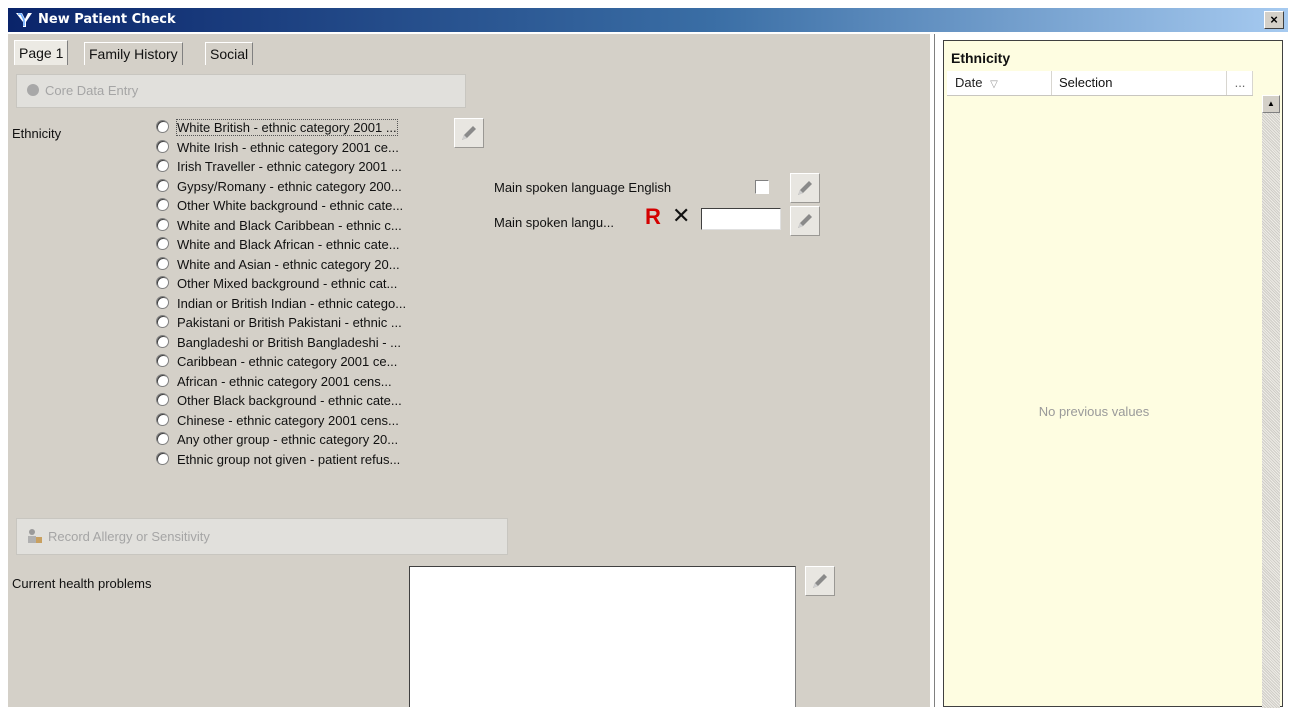 Image resolution: width=1293 pixels, height=708 pixels. I want to click on sort-icon: ▽, so click(994, 84).